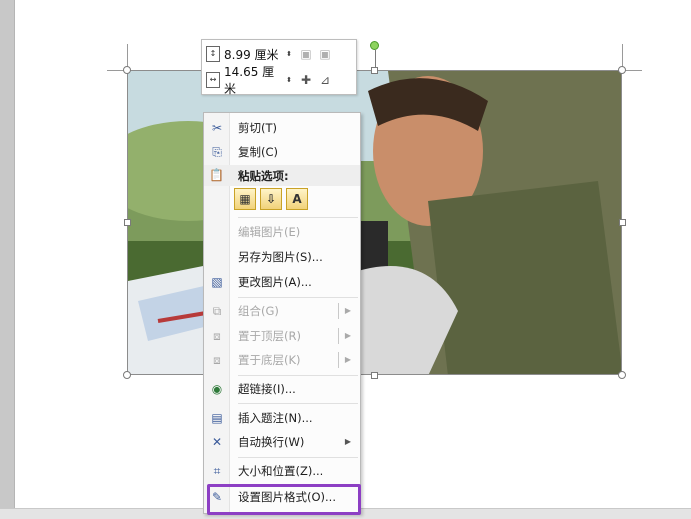 This screenshot has height=519, width=691. What do you see at coordinates (282, 152) in the screenshot?
I see `menu-item-copy: ⎘ 复制(C)` at bounding box center [282, 152].